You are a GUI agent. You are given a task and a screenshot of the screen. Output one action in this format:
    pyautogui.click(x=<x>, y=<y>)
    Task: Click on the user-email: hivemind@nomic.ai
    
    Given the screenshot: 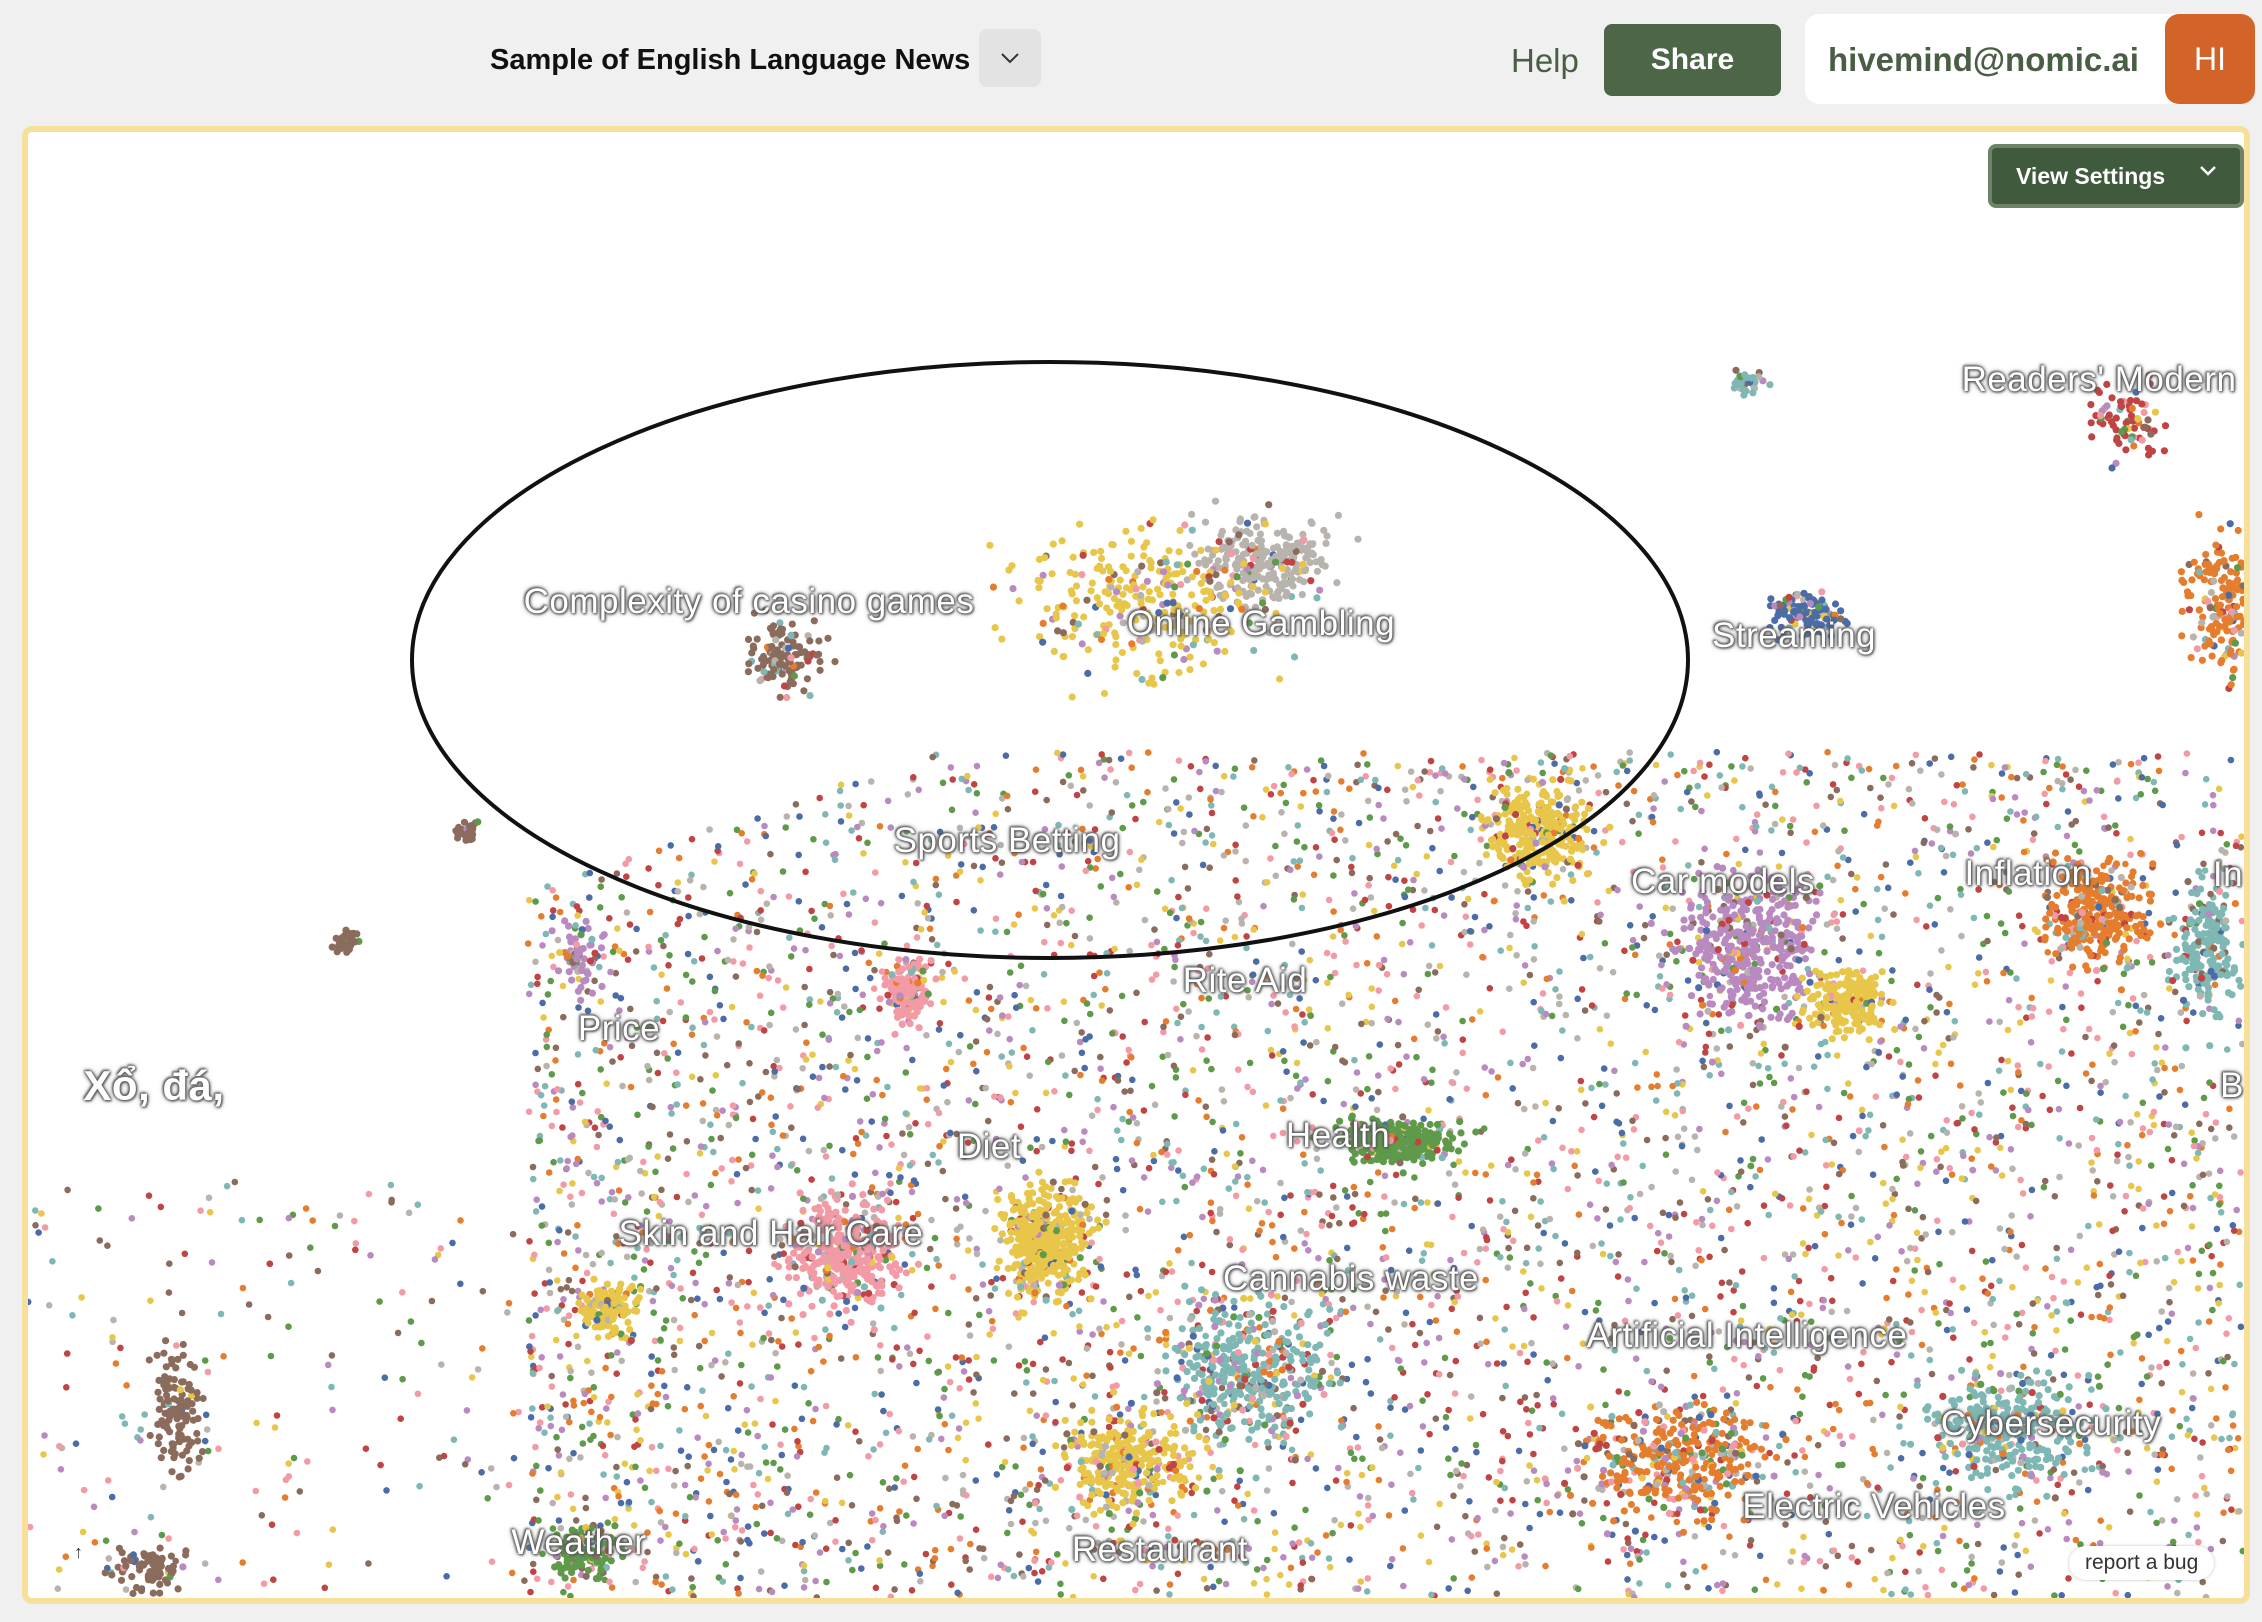 What is the action you would take?
    pyautogui.click(x=1983, y=60)
    